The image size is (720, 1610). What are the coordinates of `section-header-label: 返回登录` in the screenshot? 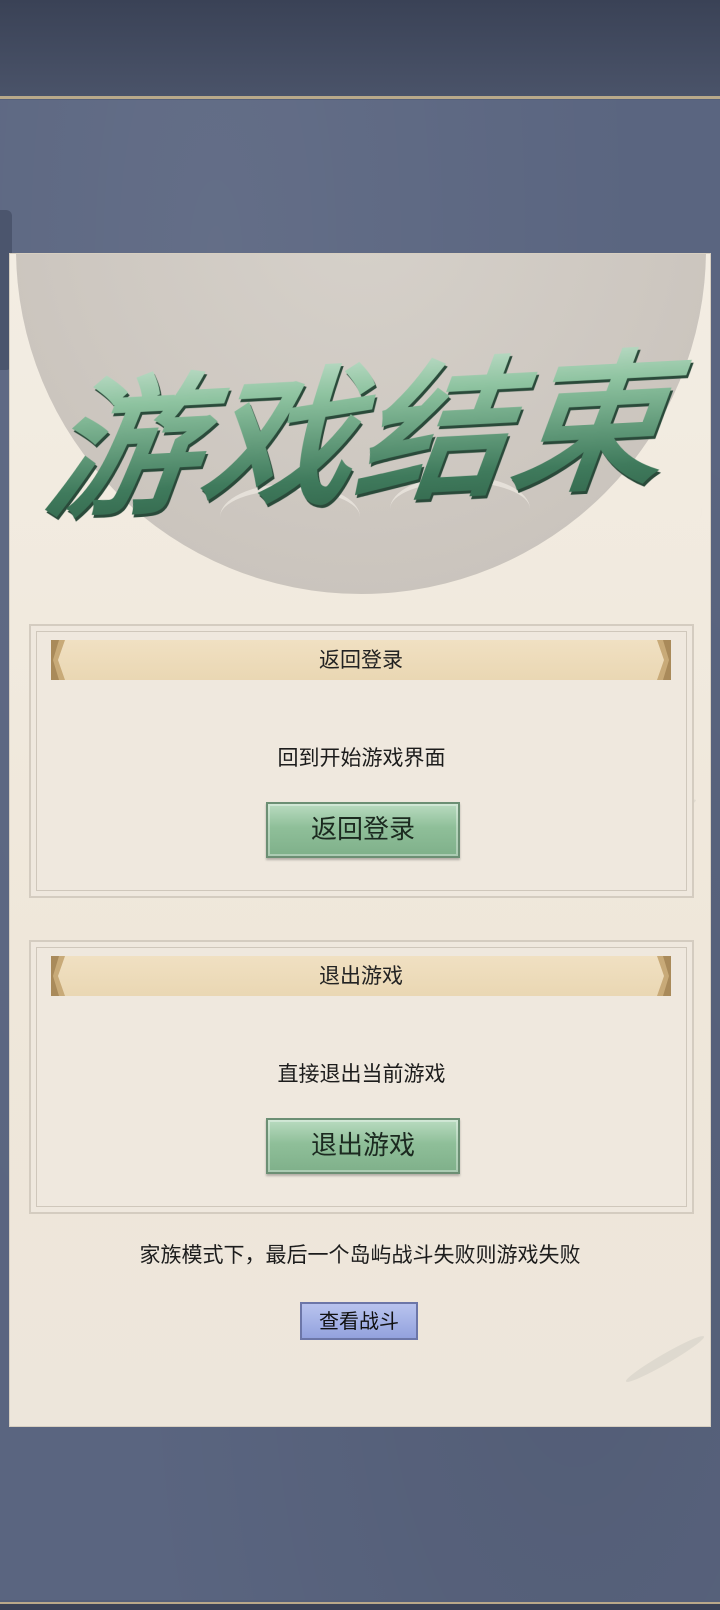 It's located at (361, 660).